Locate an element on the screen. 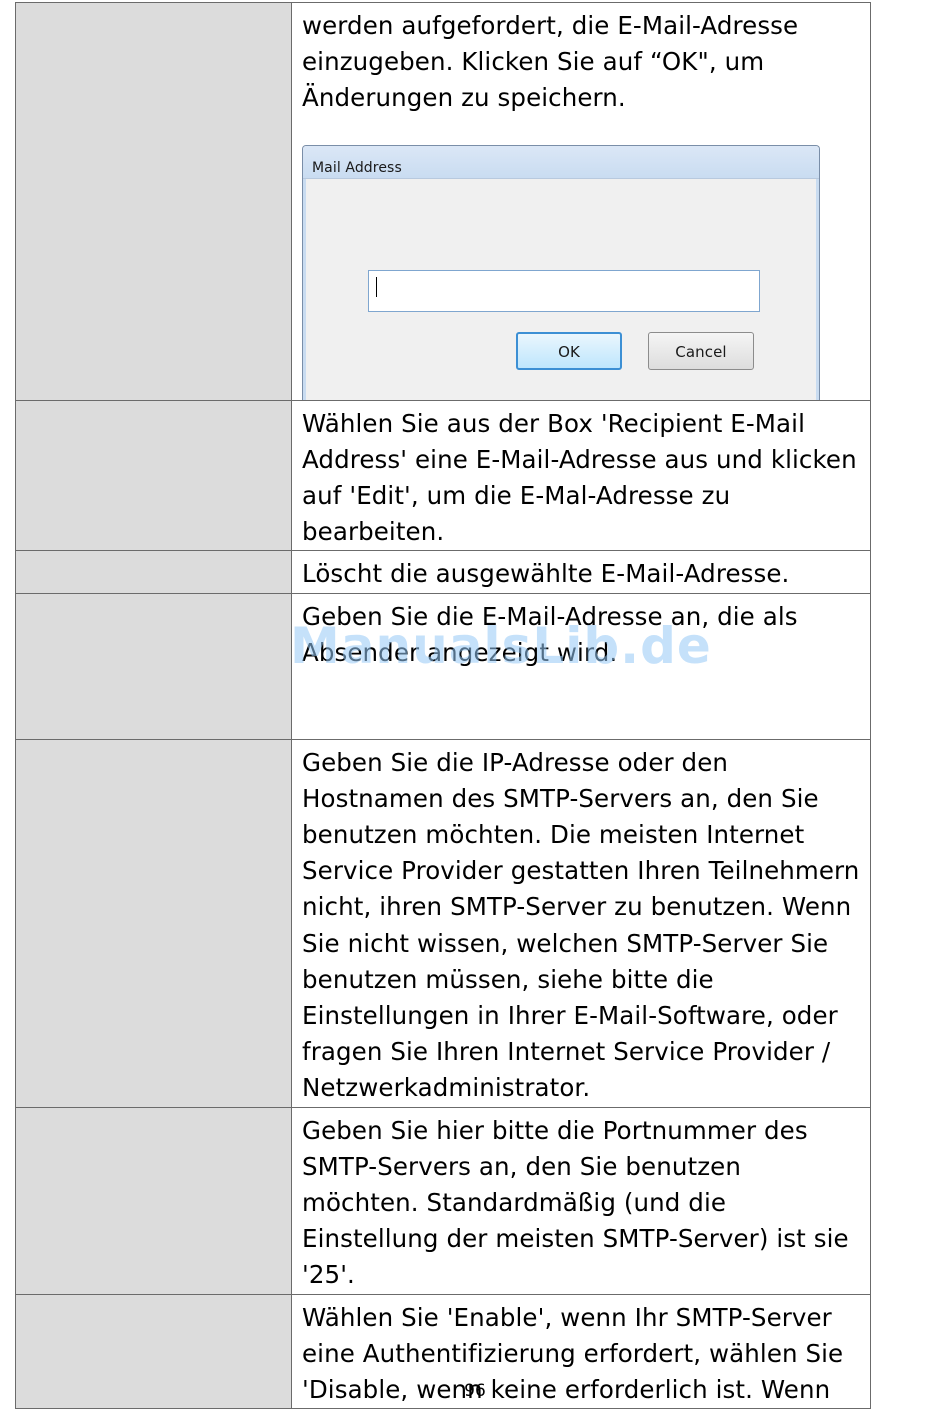  description-text: Löscht die ausgewählte E-Mail-Adresse. is located at coordinates (546, 574).